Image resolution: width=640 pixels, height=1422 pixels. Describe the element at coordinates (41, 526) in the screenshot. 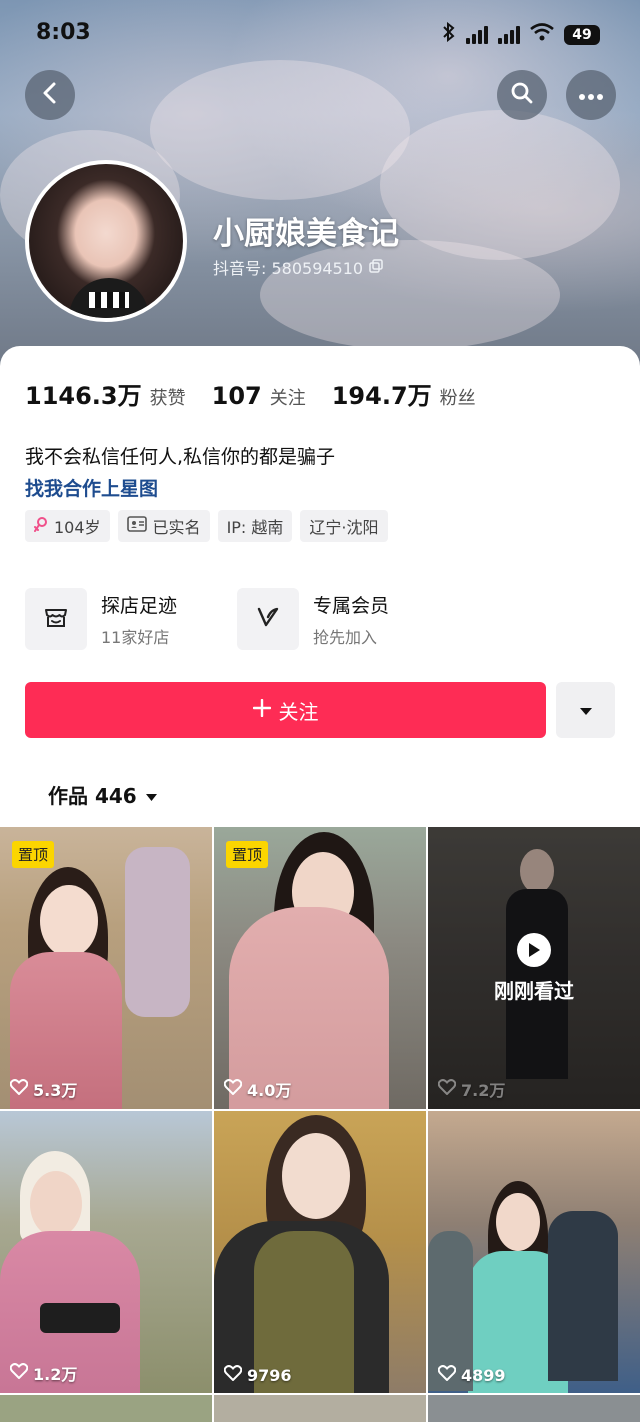

I see `female-icon` at that location.